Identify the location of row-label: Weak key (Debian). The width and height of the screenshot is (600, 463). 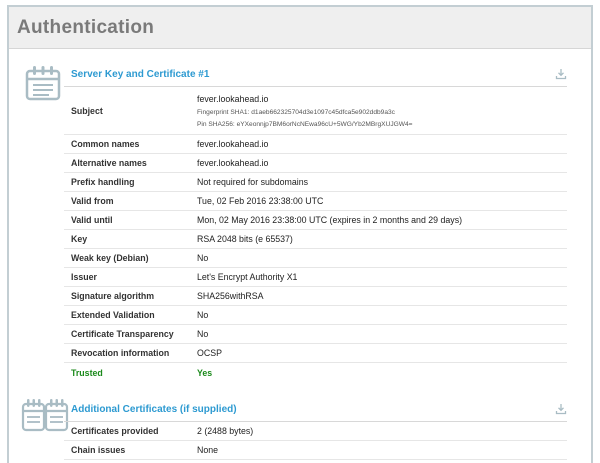
(110, 258).